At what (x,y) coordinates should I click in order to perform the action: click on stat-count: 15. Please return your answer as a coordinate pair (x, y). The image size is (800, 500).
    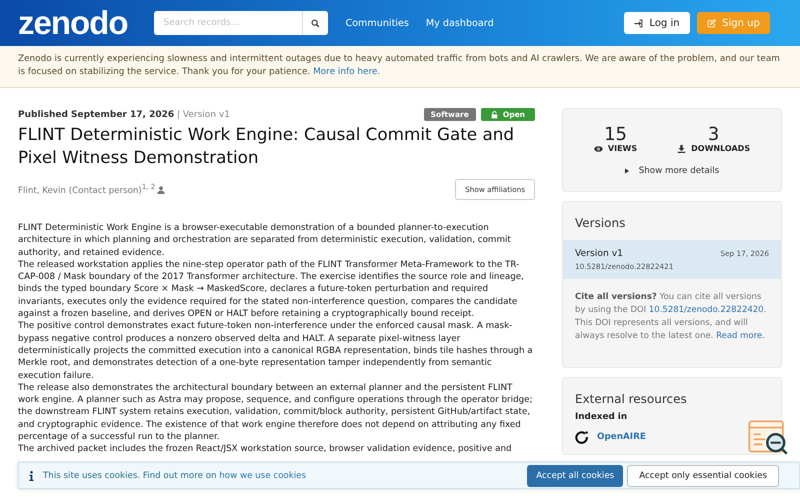
    Looking at the image, I should click on (615, 134).